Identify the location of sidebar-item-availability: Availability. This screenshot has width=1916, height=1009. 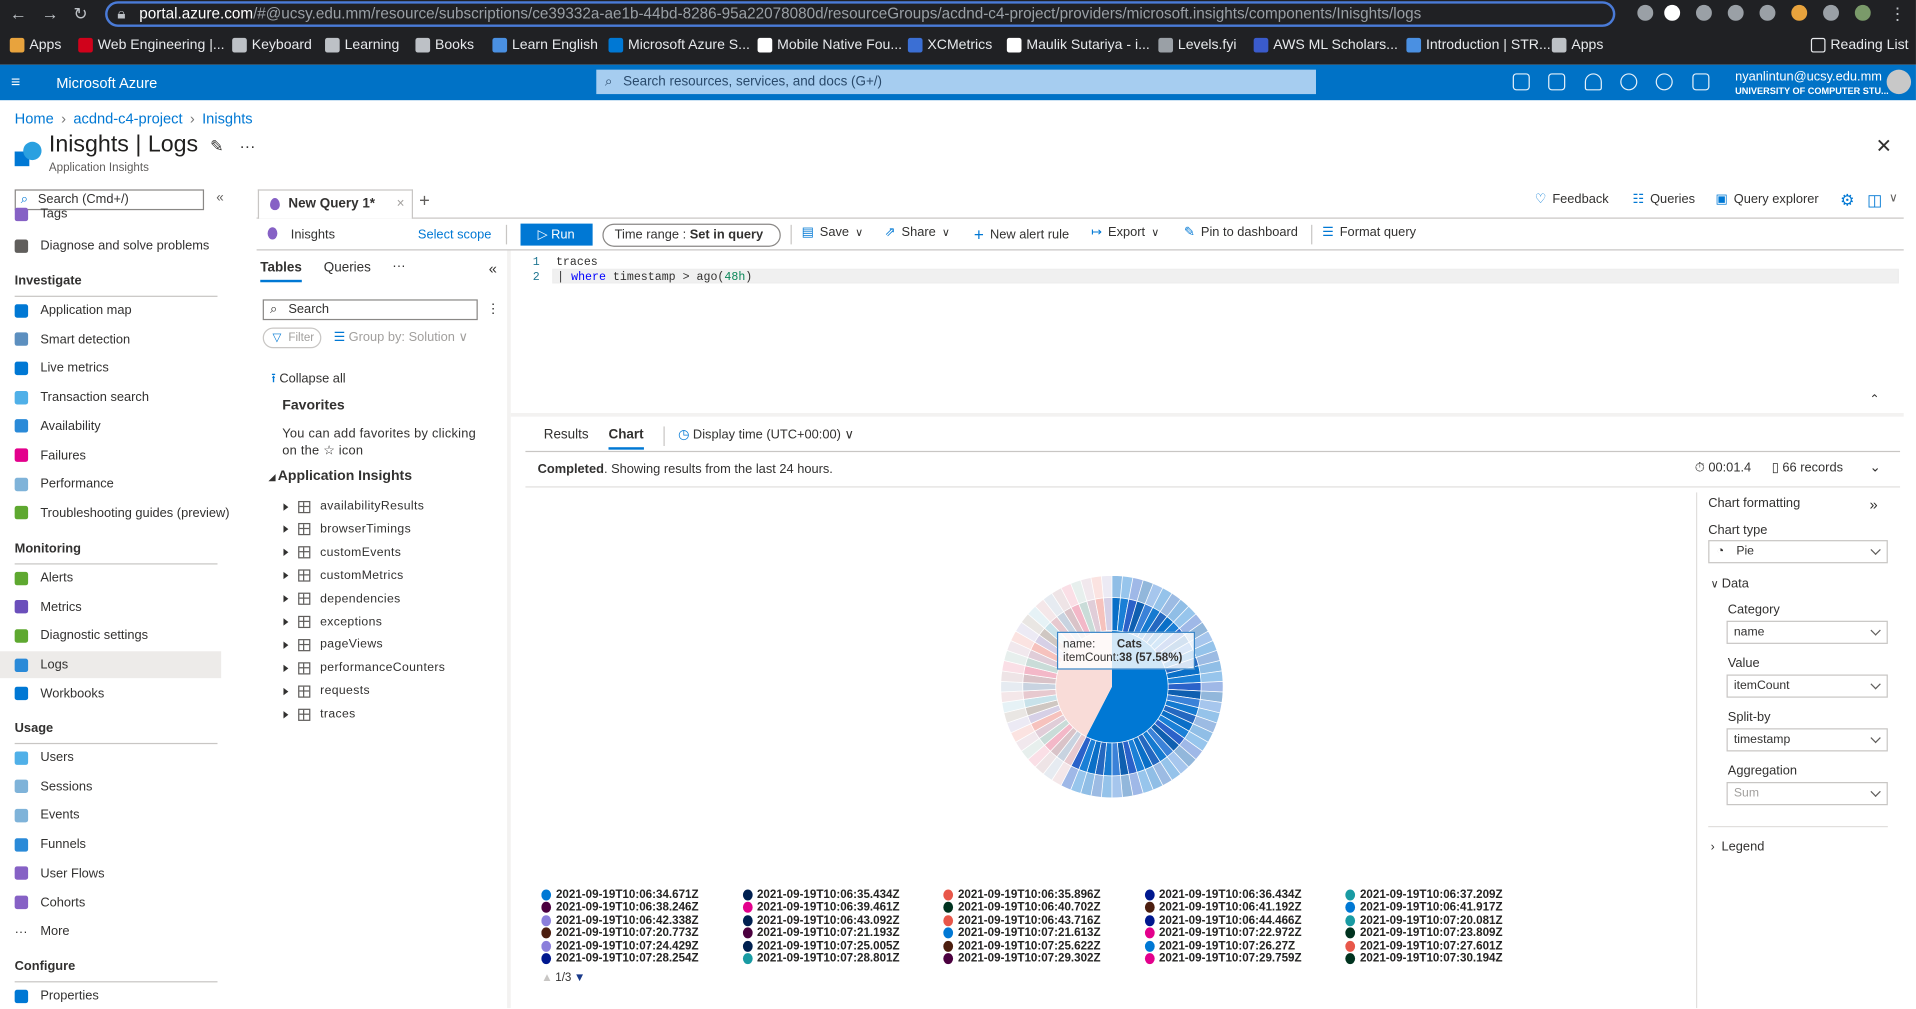
(125, 426).